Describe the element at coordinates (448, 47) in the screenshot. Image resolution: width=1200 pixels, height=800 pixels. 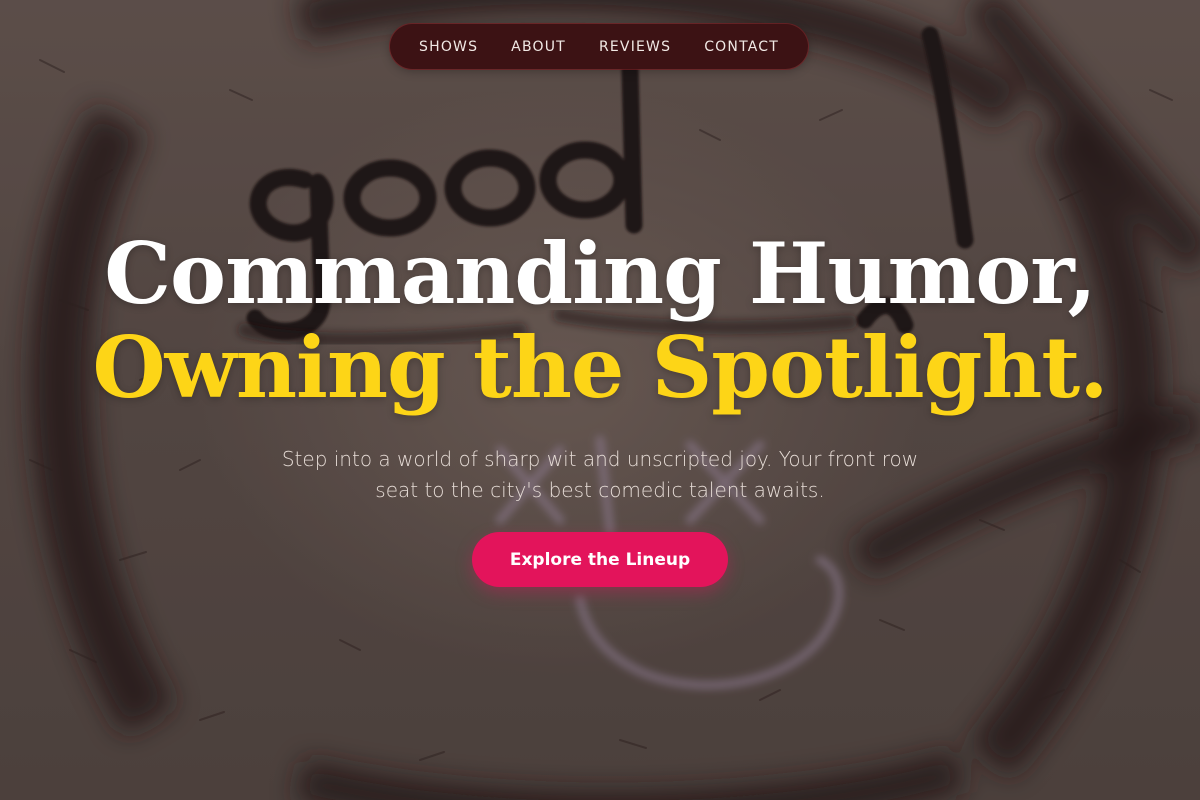
I see `nav-link-shows: SHOWS` at that location.